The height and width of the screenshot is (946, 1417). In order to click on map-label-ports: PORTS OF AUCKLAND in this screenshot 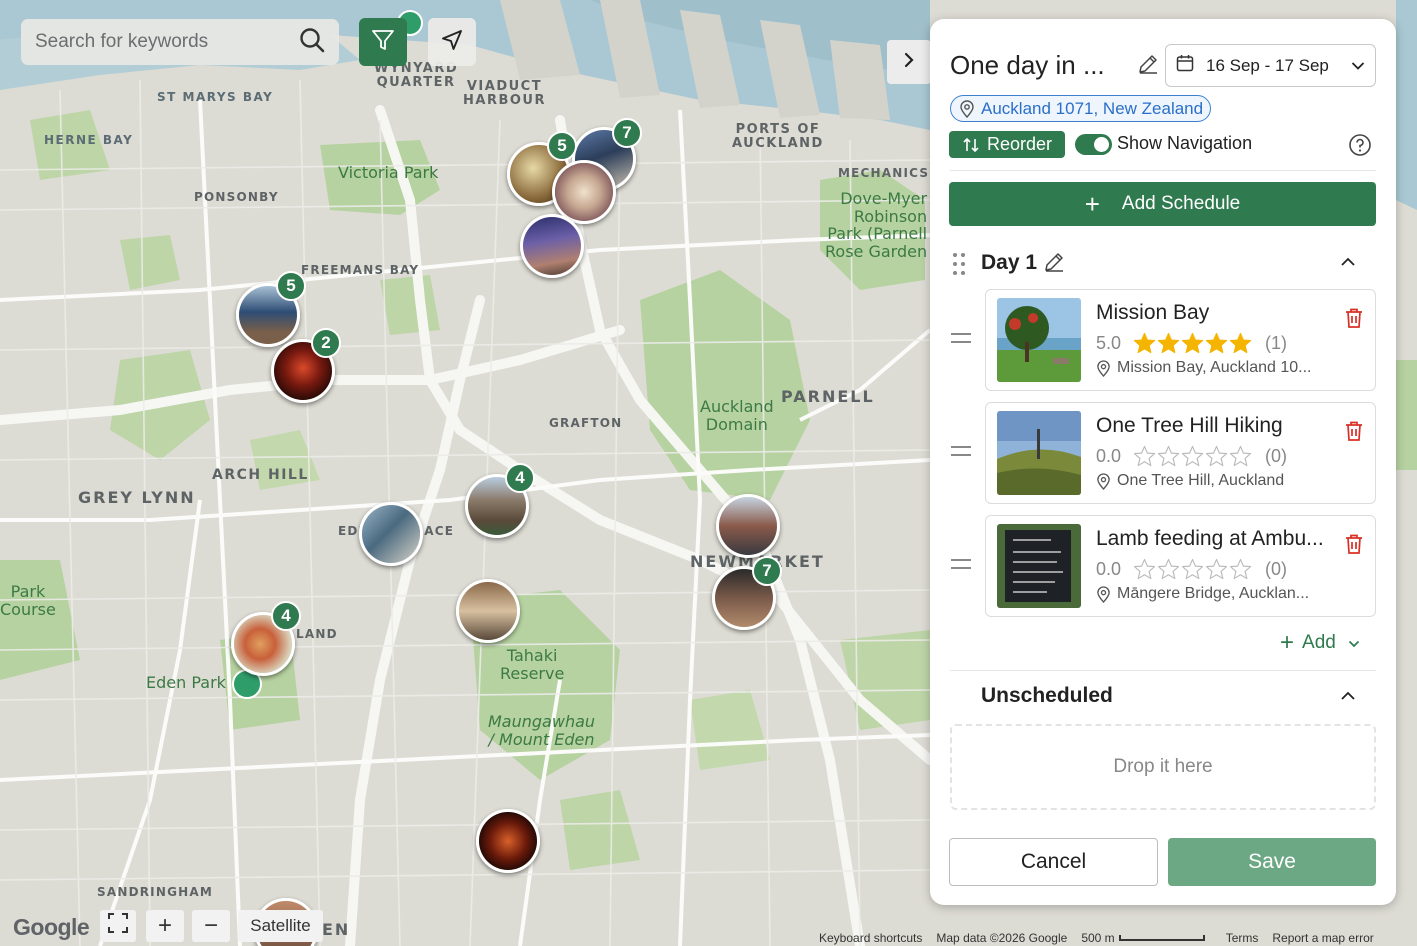, I will do `click(778, 137)`.